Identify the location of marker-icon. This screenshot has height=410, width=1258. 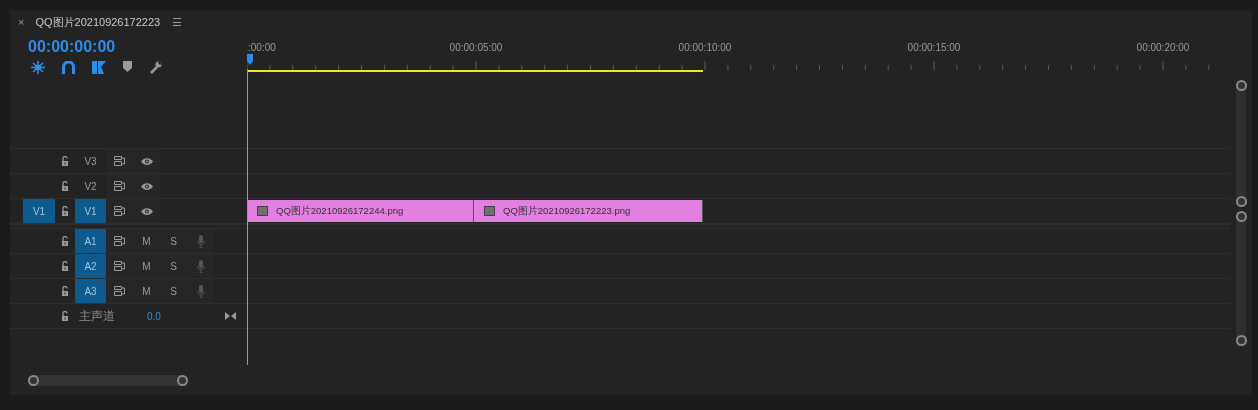
(127, 67).